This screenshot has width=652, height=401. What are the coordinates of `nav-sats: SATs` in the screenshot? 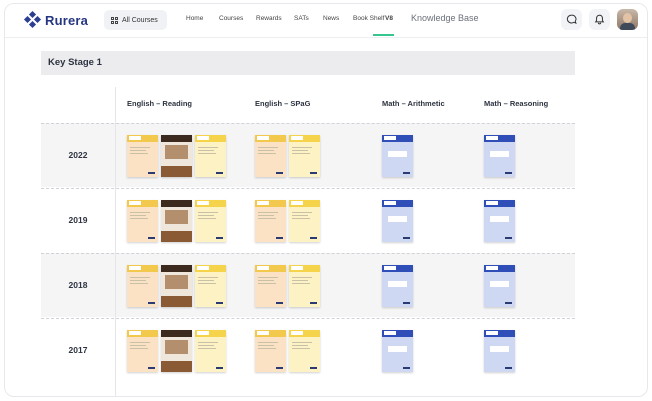 It's located at (301, 18).